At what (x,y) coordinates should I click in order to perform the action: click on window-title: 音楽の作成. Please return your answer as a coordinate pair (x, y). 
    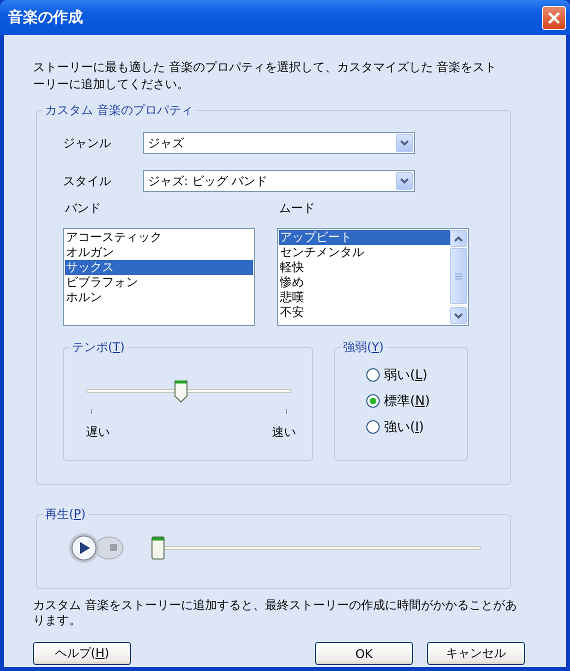
    Looking at the image, I should click on (45, 17).